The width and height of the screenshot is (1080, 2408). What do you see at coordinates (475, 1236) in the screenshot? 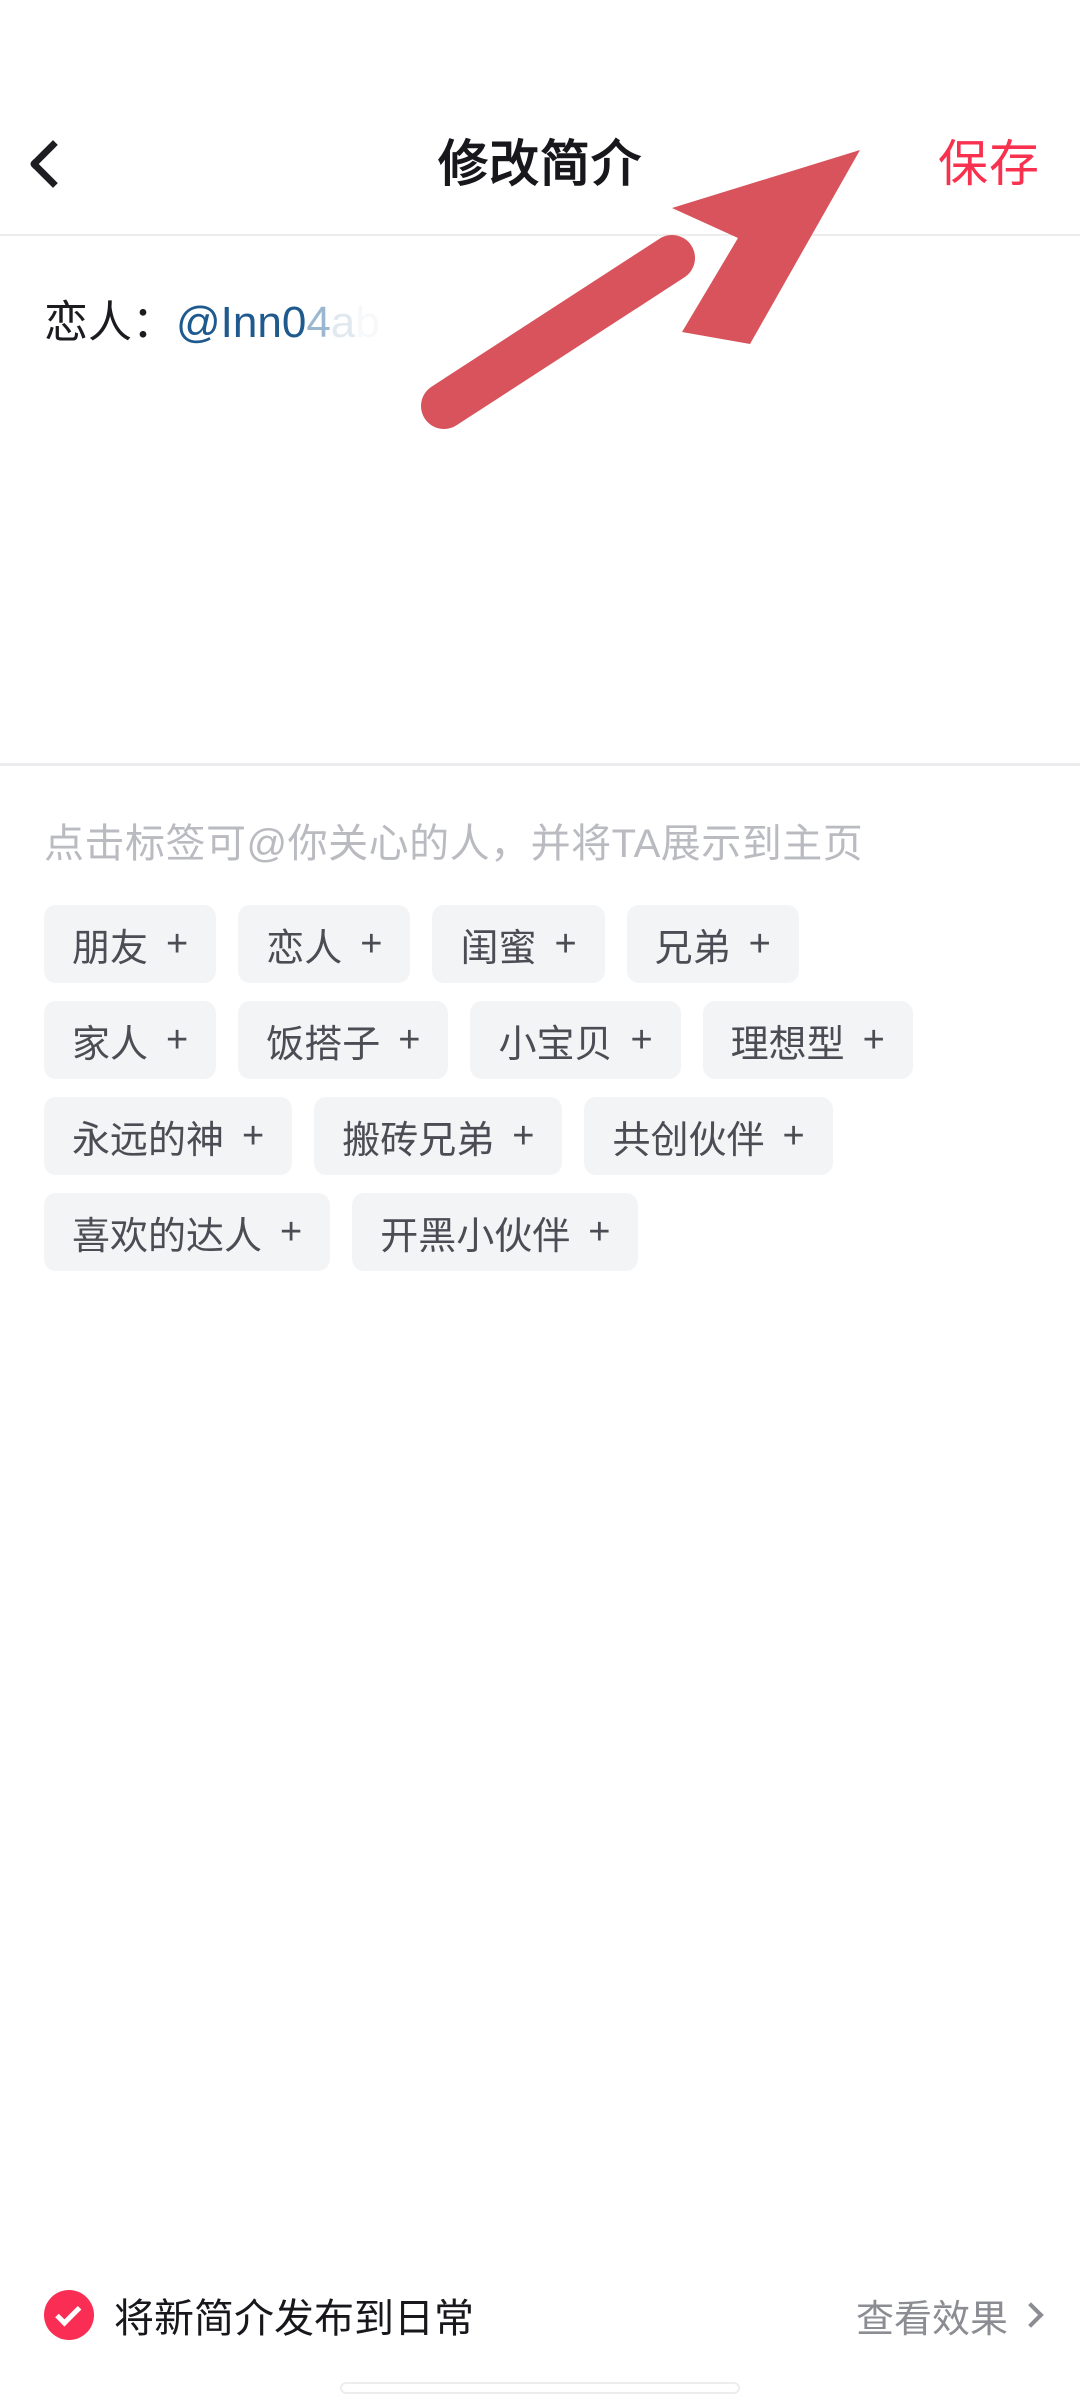
I see `tag-pill-label: 开黑小伙伴` at bounding box center [475, 1236].